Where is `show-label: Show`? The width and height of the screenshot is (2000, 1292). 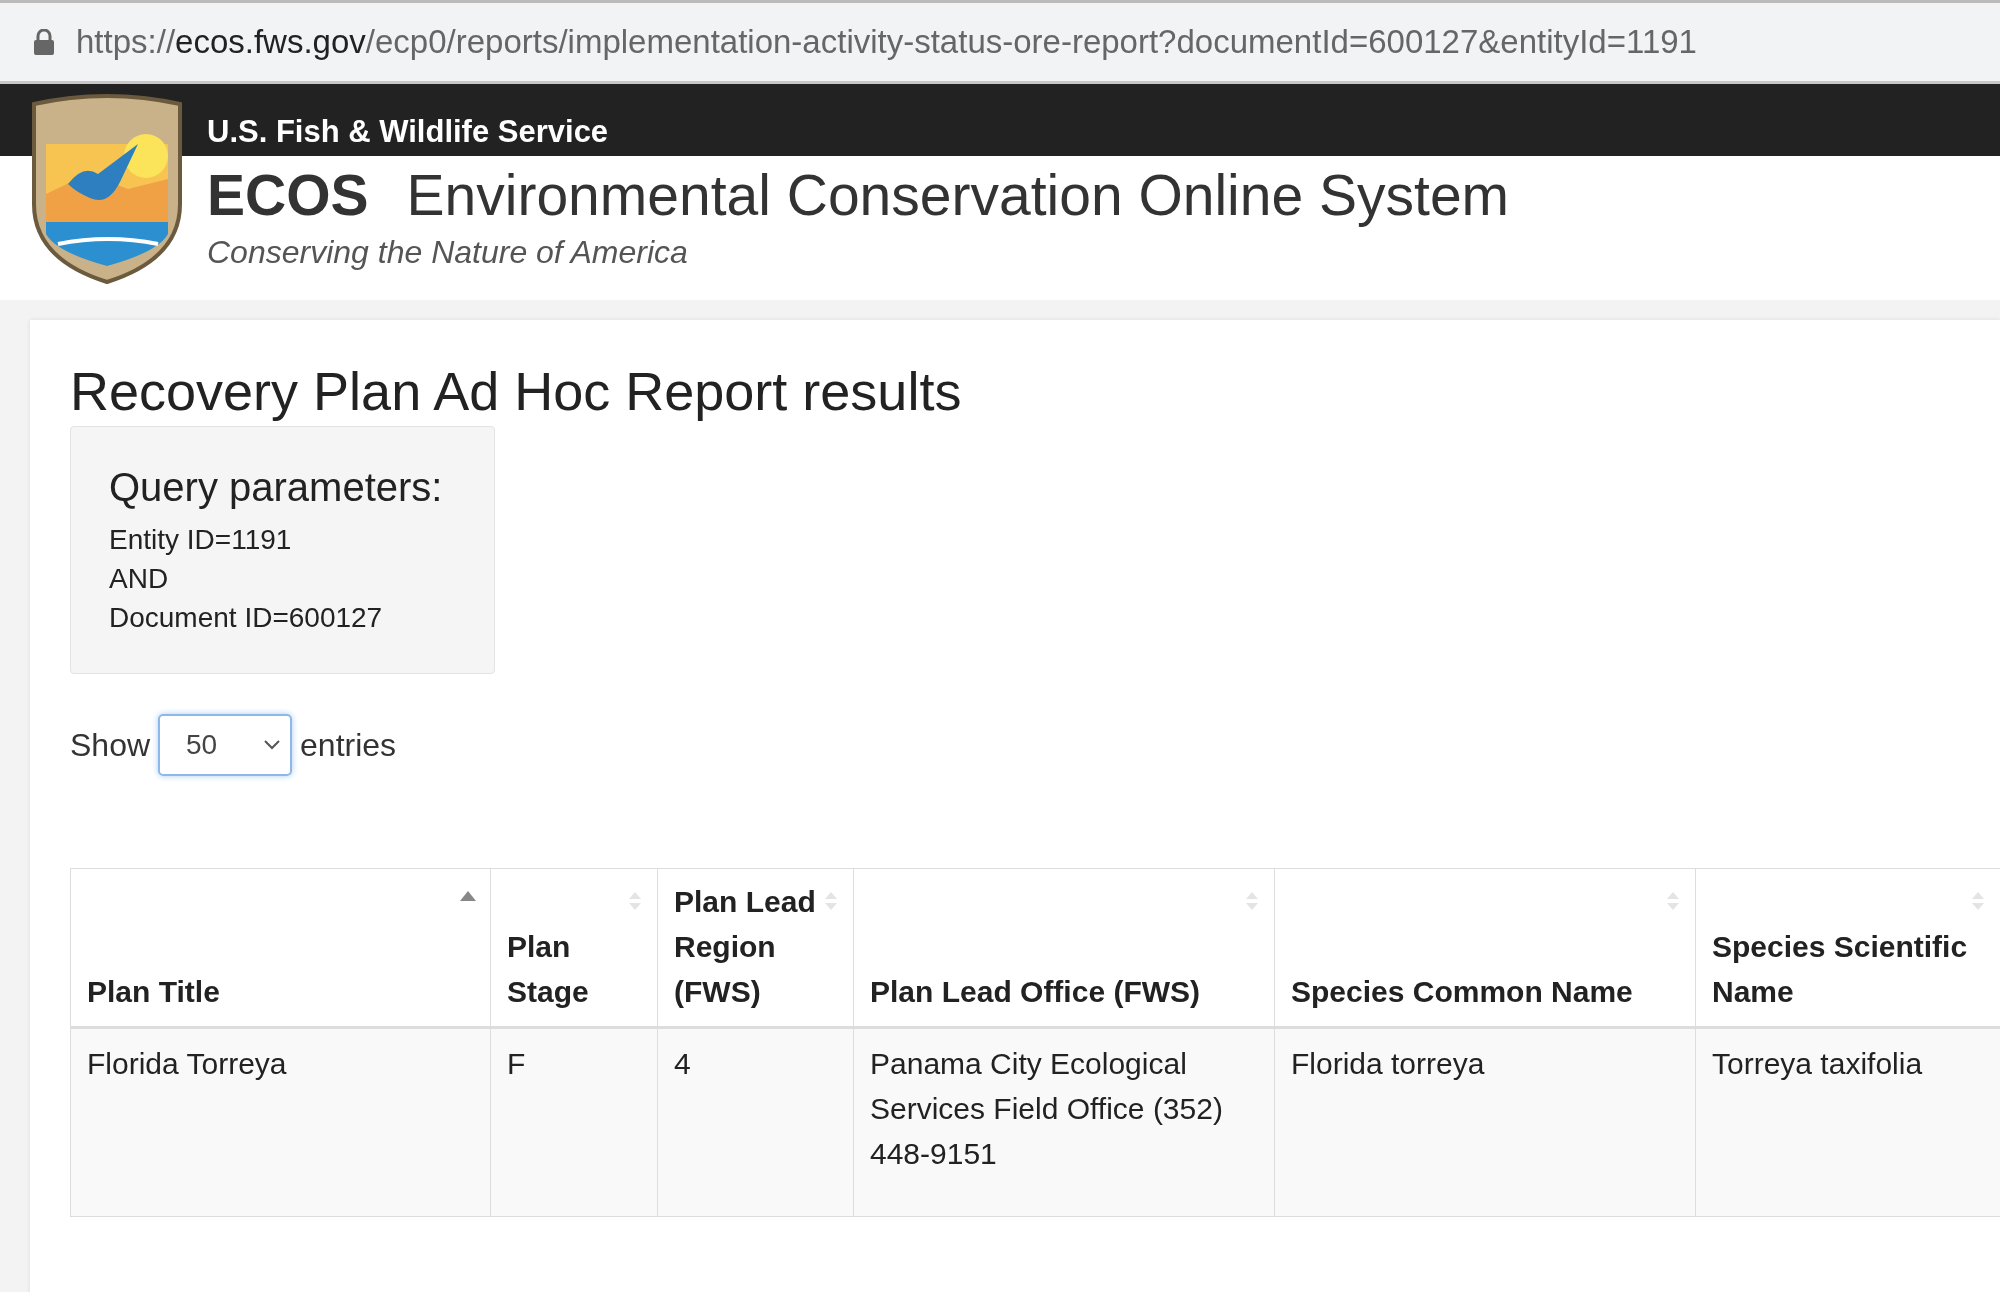 show-label: Show is located at coordinates (110, 745).